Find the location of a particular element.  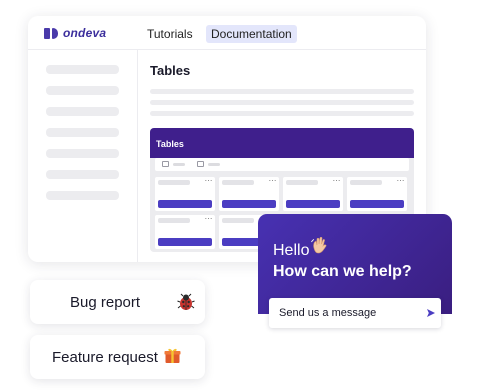

brand-logo: ondeva is located at coordinates (75, 33).